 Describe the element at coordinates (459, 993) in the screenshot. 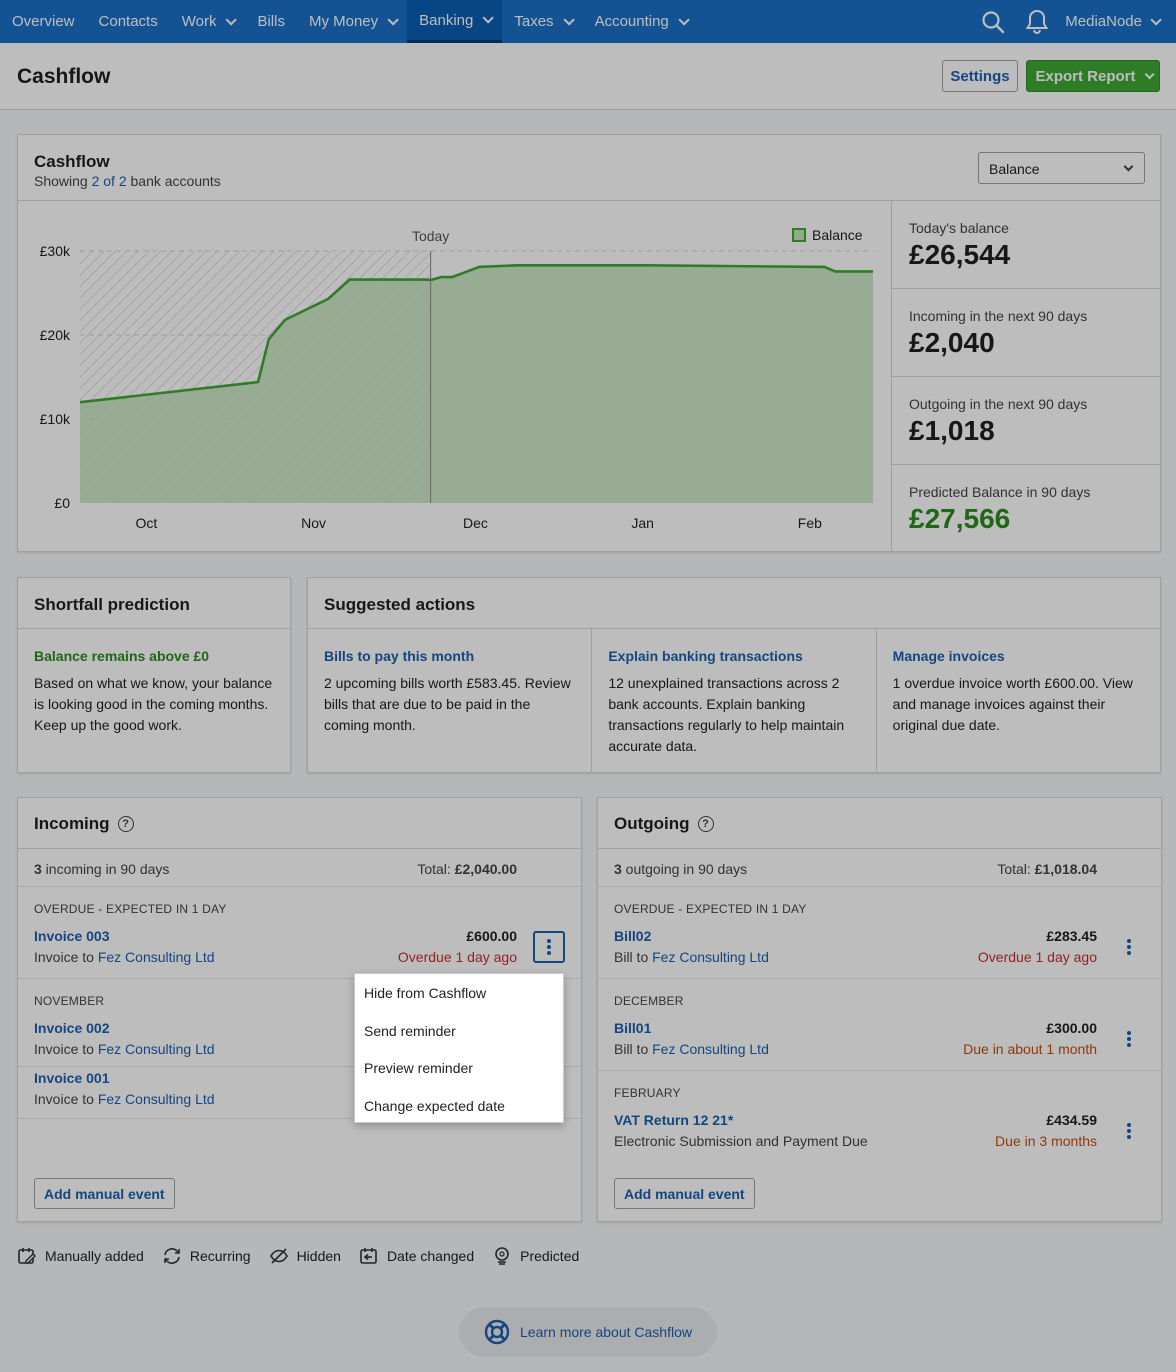

I see `menu-item-hide: Hide from Cashflow` at that location.